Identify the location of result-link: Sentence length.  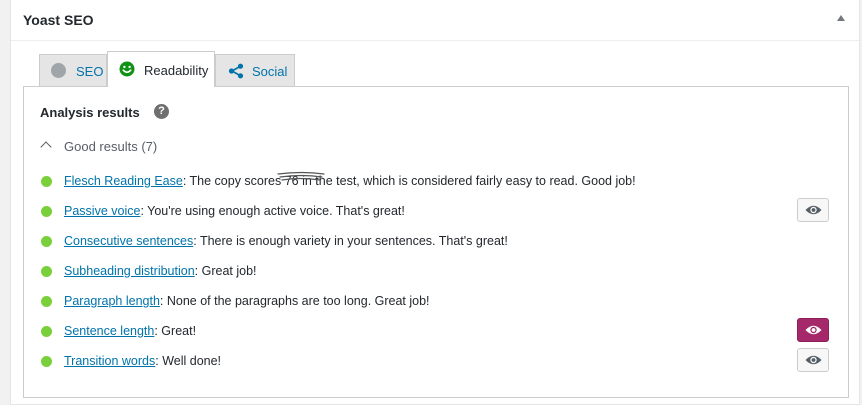
(109, 331).